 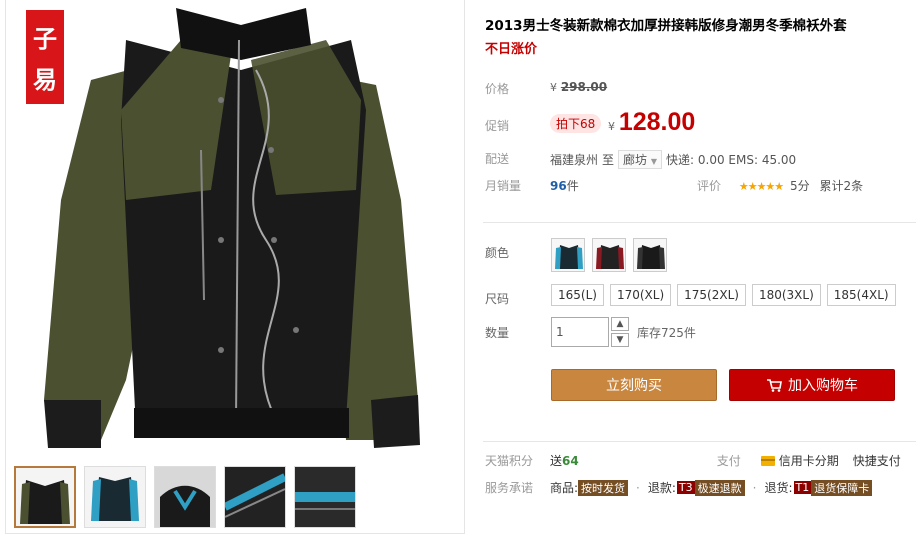 I want to click on sales-label: 月销量, so click(x=503, y=186).